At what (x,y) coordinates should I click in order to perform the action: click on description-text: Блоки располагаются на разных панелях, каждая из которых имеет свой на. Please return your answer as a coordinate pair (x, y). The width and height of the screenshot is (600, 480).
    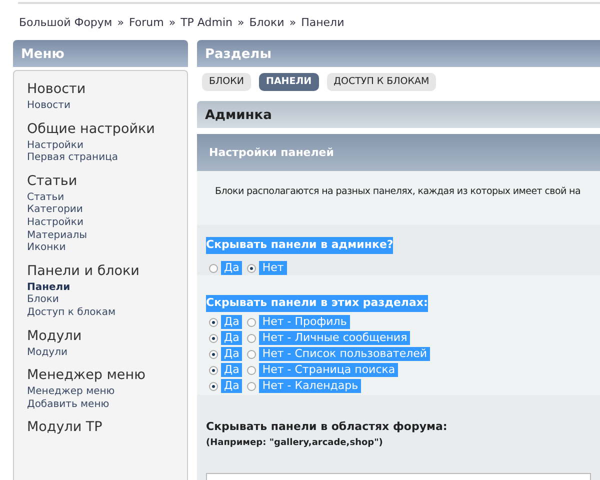
    Looking at the image, I should click on (397, 192).